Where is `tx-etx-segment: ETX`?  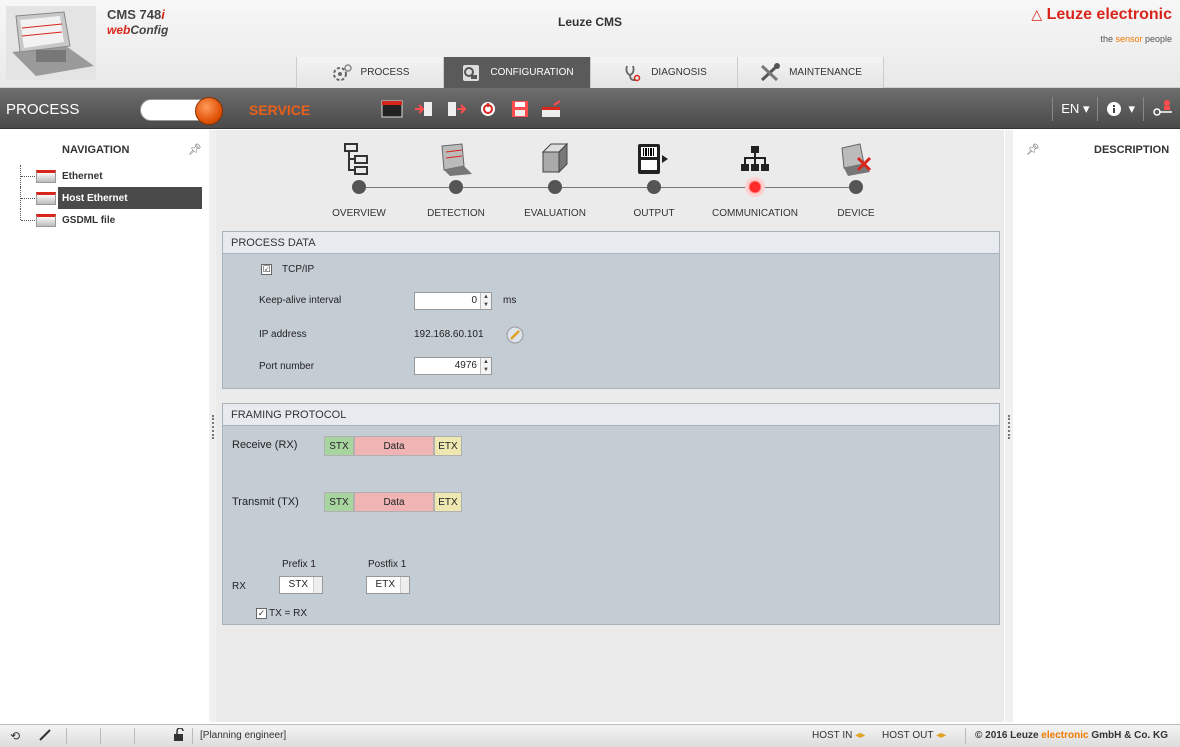
tx-etx-segment: ETX is located at coordinates (448, 502).